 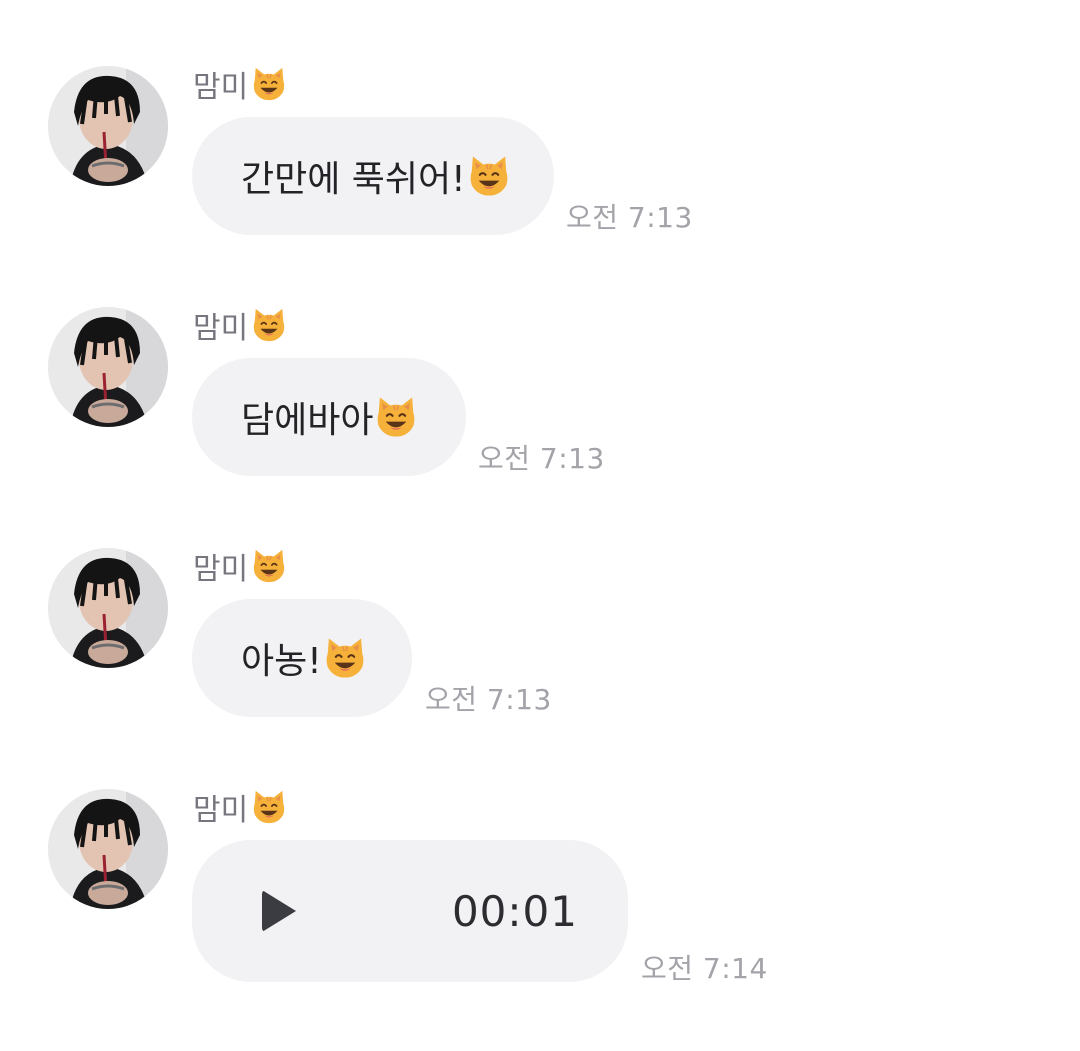 I want to click on voice-duration: 00:01, so click(x=514, y=911).